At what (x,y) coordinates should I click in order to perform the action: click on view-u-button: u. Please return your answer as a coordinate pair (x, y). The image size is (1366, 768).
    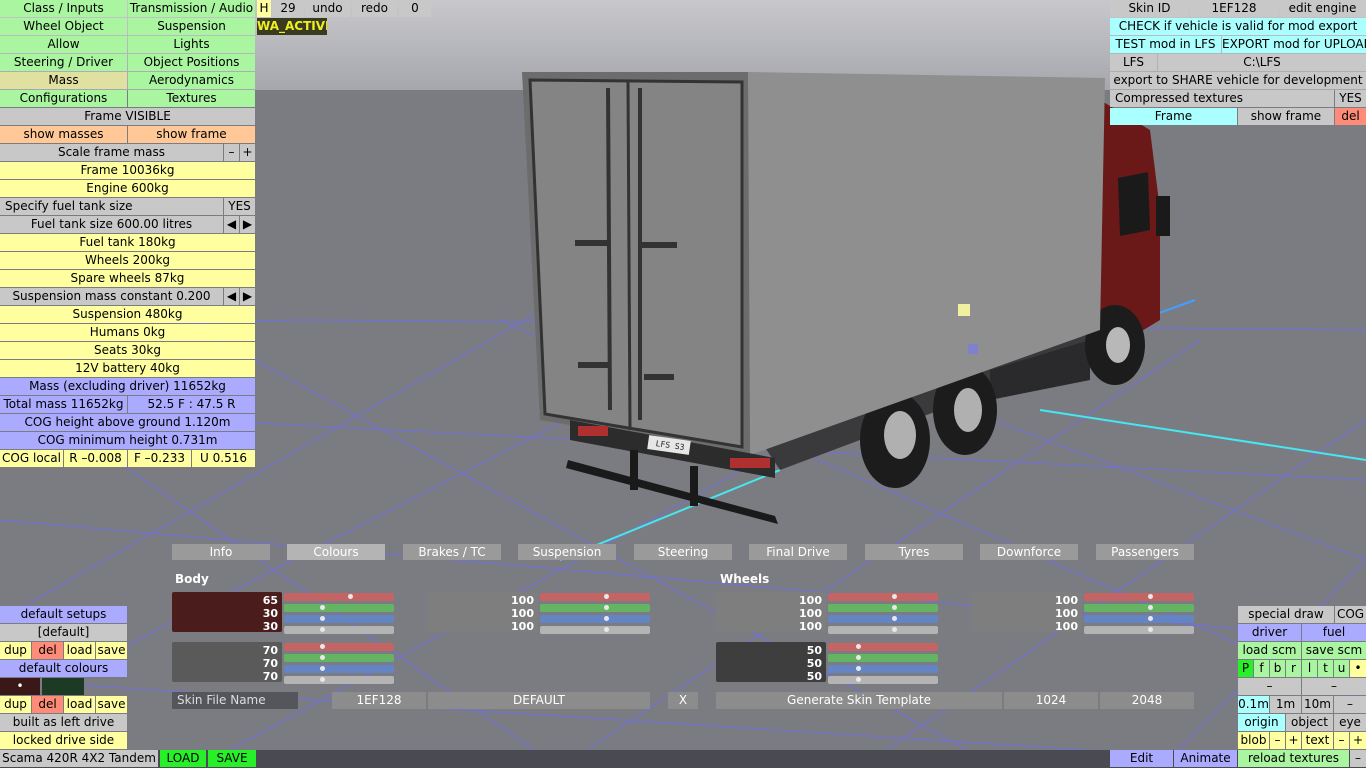
    Looking at the image, I should click on (1341, 668).